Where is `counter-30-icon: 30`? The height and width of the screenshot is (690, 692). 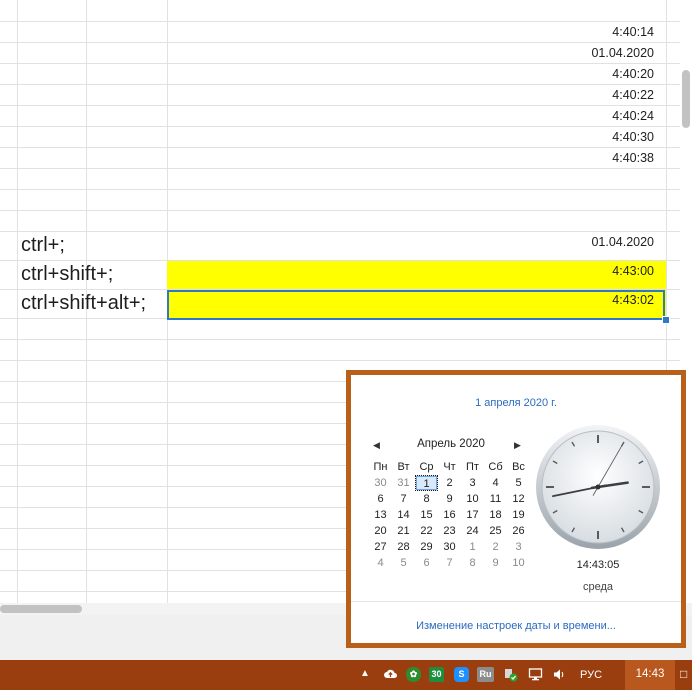 counter-30-icon: 30 is located at coordinates (436, 674).